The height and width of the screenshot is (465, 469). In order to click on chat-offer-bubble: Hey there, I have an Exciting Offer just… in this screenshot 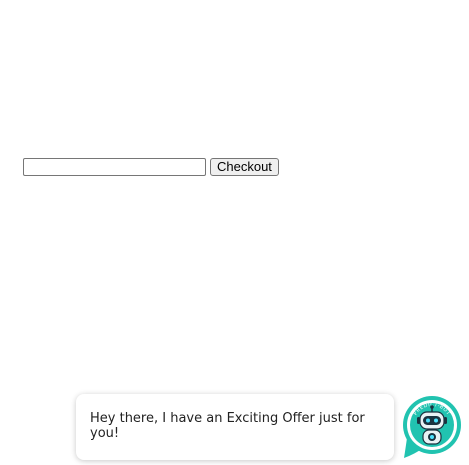, I will do `click(235, 427)`.